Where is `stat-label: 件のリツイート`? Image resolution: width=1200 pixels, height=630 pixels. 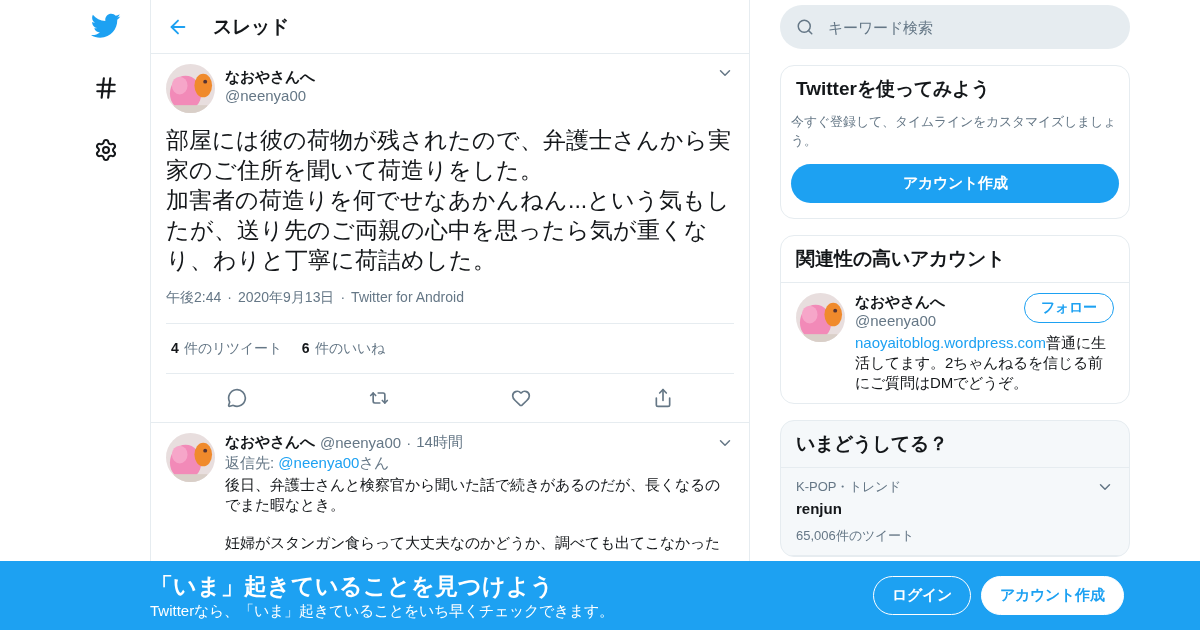 stat-label: 件のリツイート is located at coordinates (232, 348).